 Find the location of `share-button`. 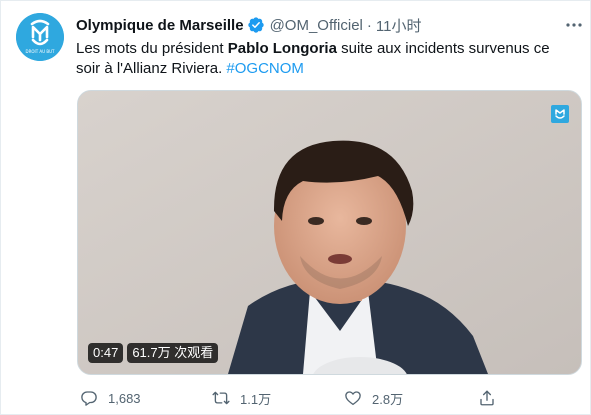

share-button is located at coordinates (487, 398).